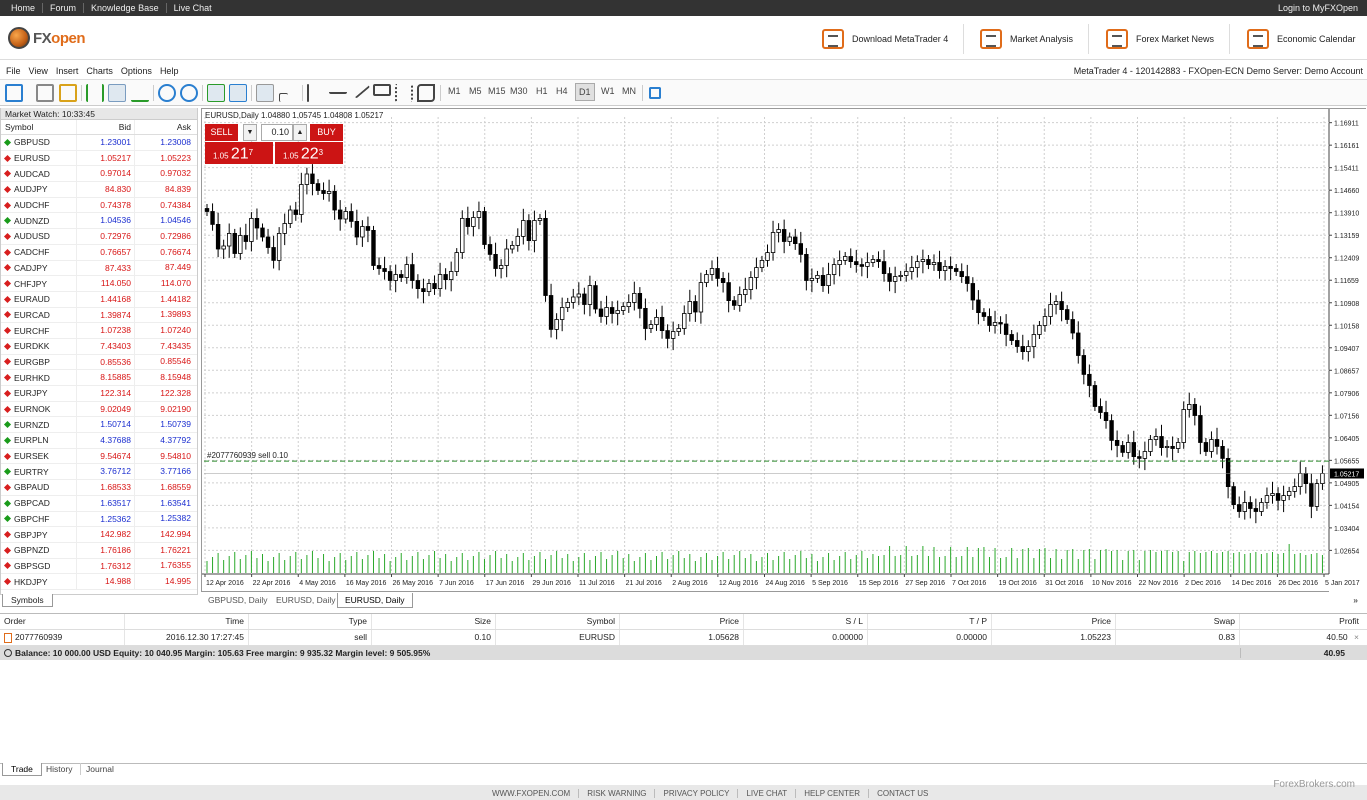 This screenshot has height=800, width=1367. I want to click on timeframe-w1: W1, so click(608, 91).